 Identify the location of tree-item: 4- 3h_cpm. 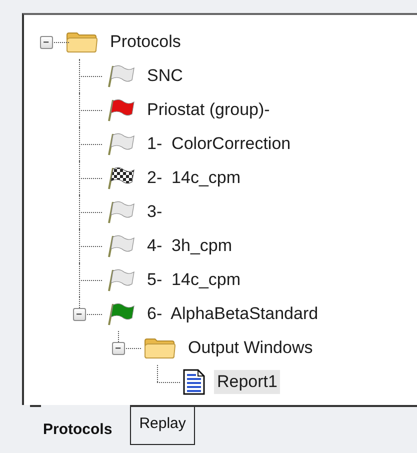
(190, 246).